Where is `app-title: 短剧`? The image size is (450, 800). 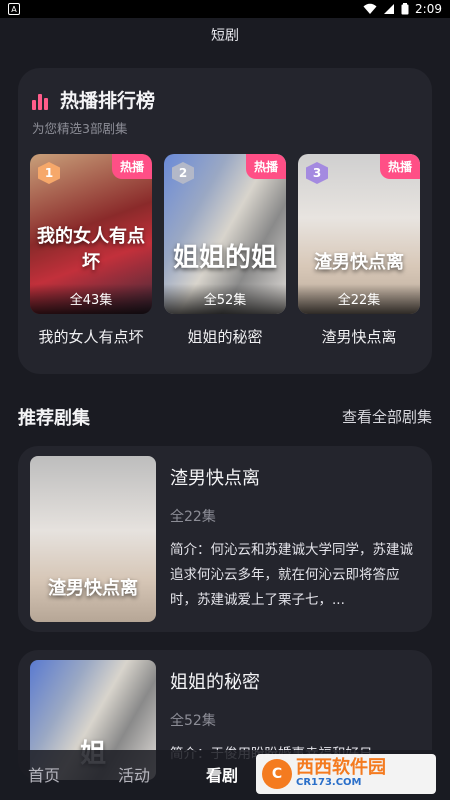
app-title: 短剧 is located at coordinates (225, 35).